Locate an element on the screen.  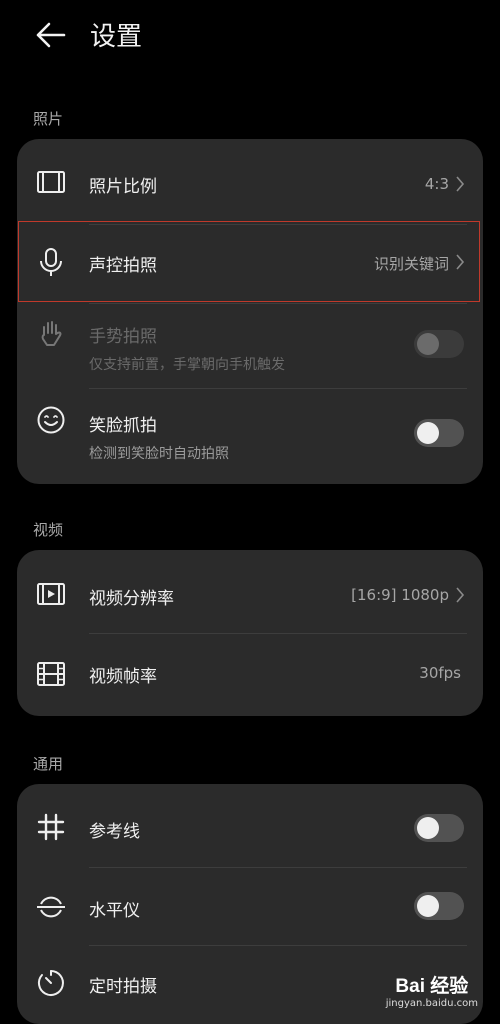
header: 设置 is located at coordinates (250, 40).